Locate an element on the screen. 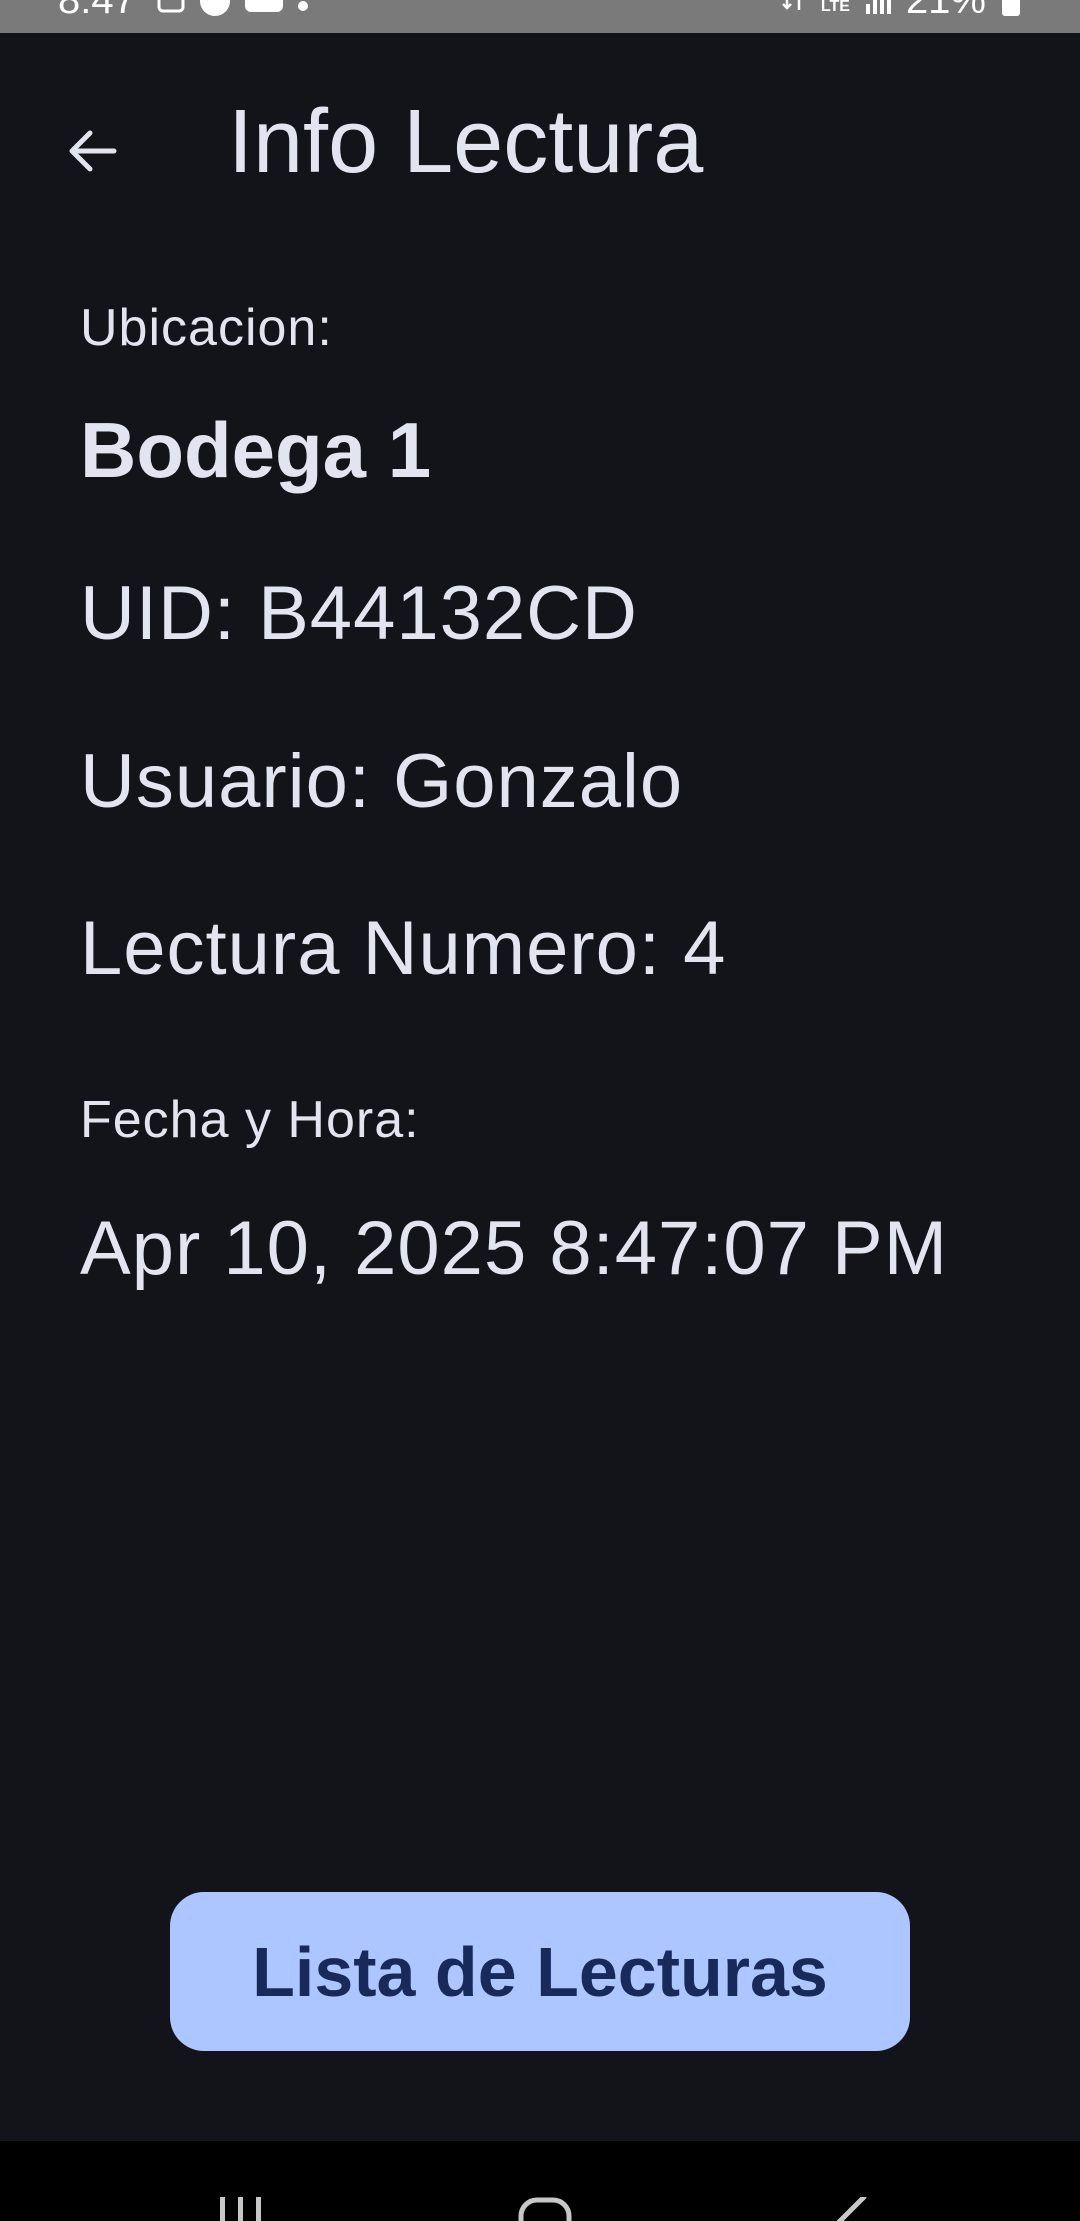 The width and height of the screenshot is (1080, 2221). reading-list-button: Lista de Lecturas is located at coordinates (540, 1971).